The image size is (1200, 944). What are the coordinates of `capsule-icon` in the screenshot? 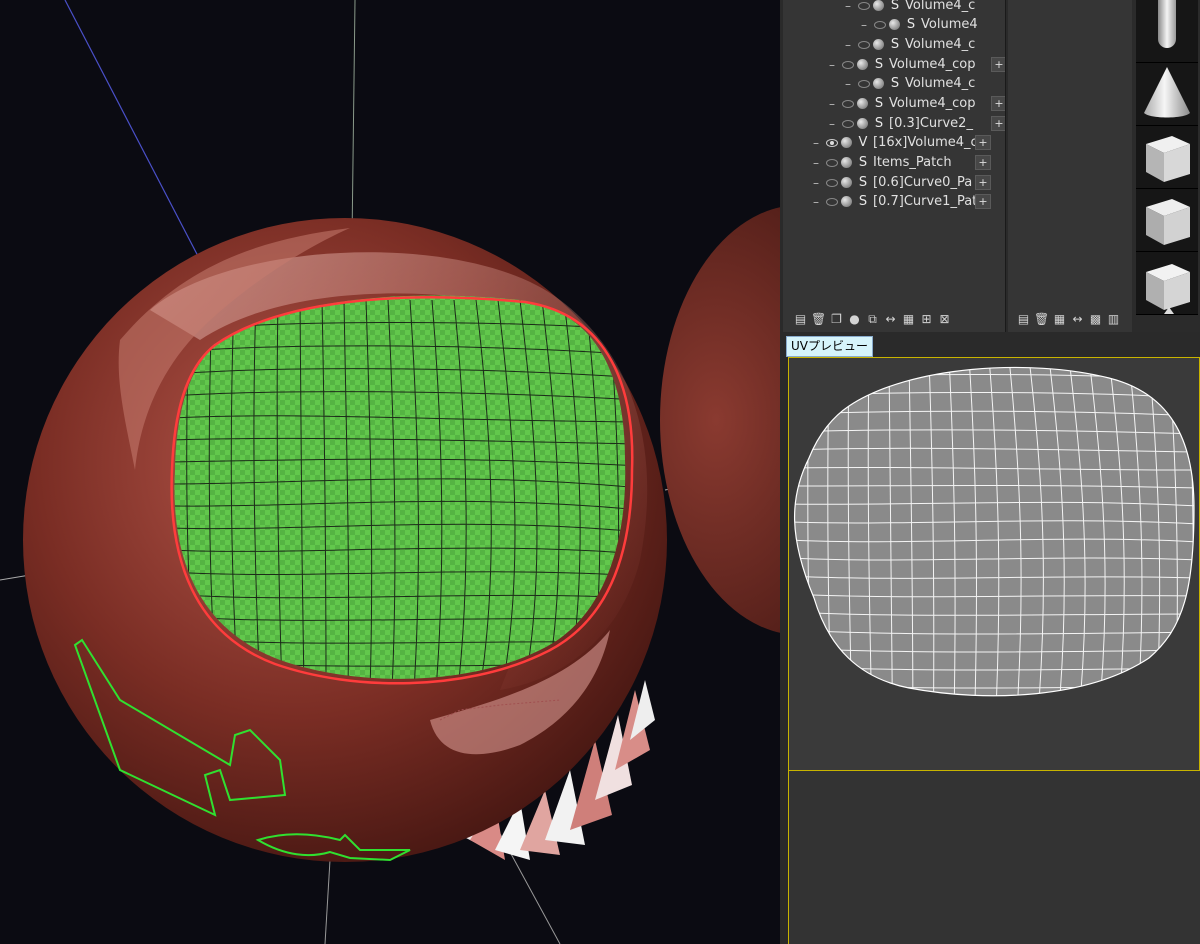 It's located at (1167, 24).